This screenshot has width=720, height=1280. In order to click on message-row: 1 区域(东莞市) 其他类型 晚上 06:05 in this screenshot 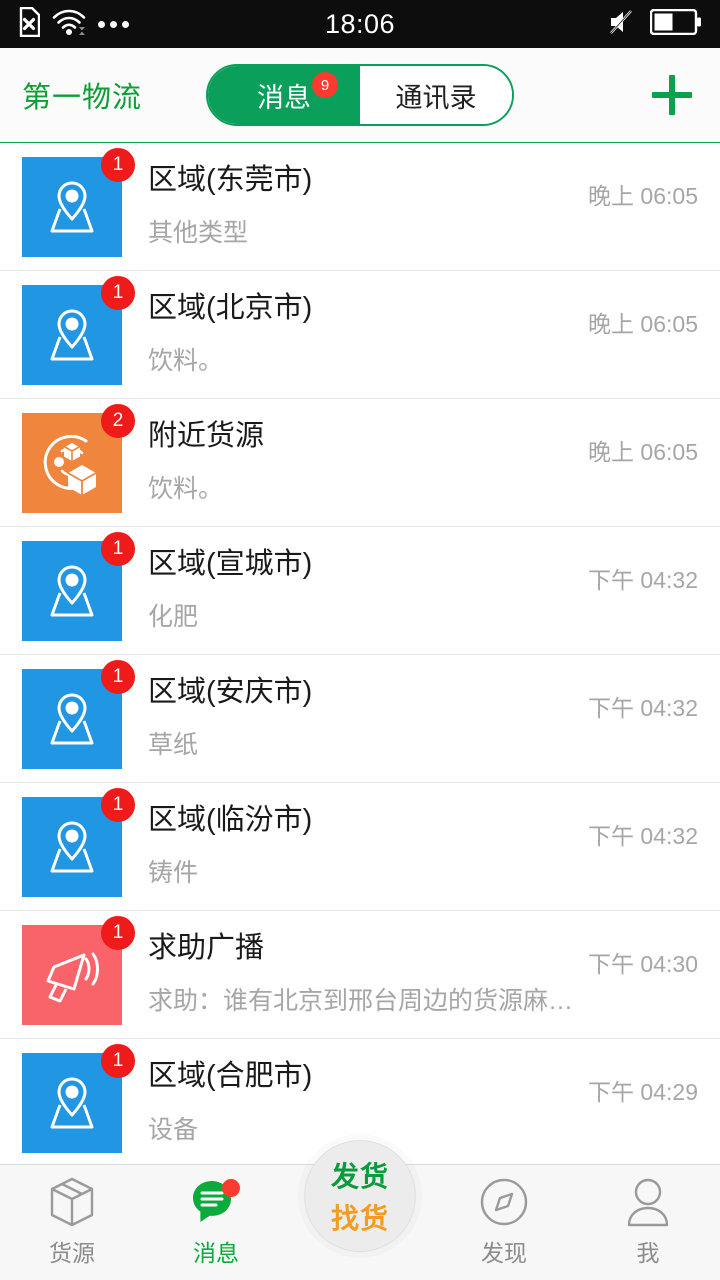, I will do `click(360, 207)`.